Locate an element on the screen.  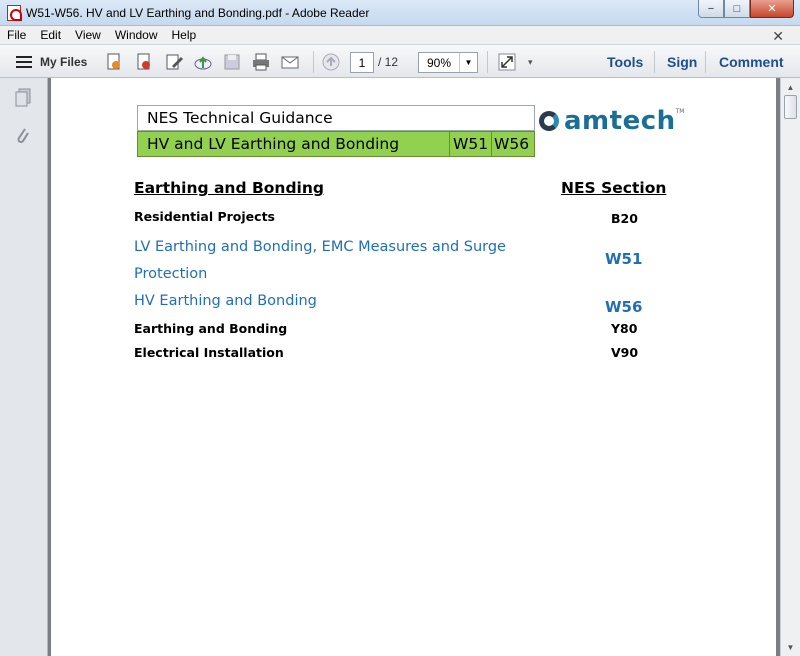
logo-trademark: TM is located at coordinates (680, 111).